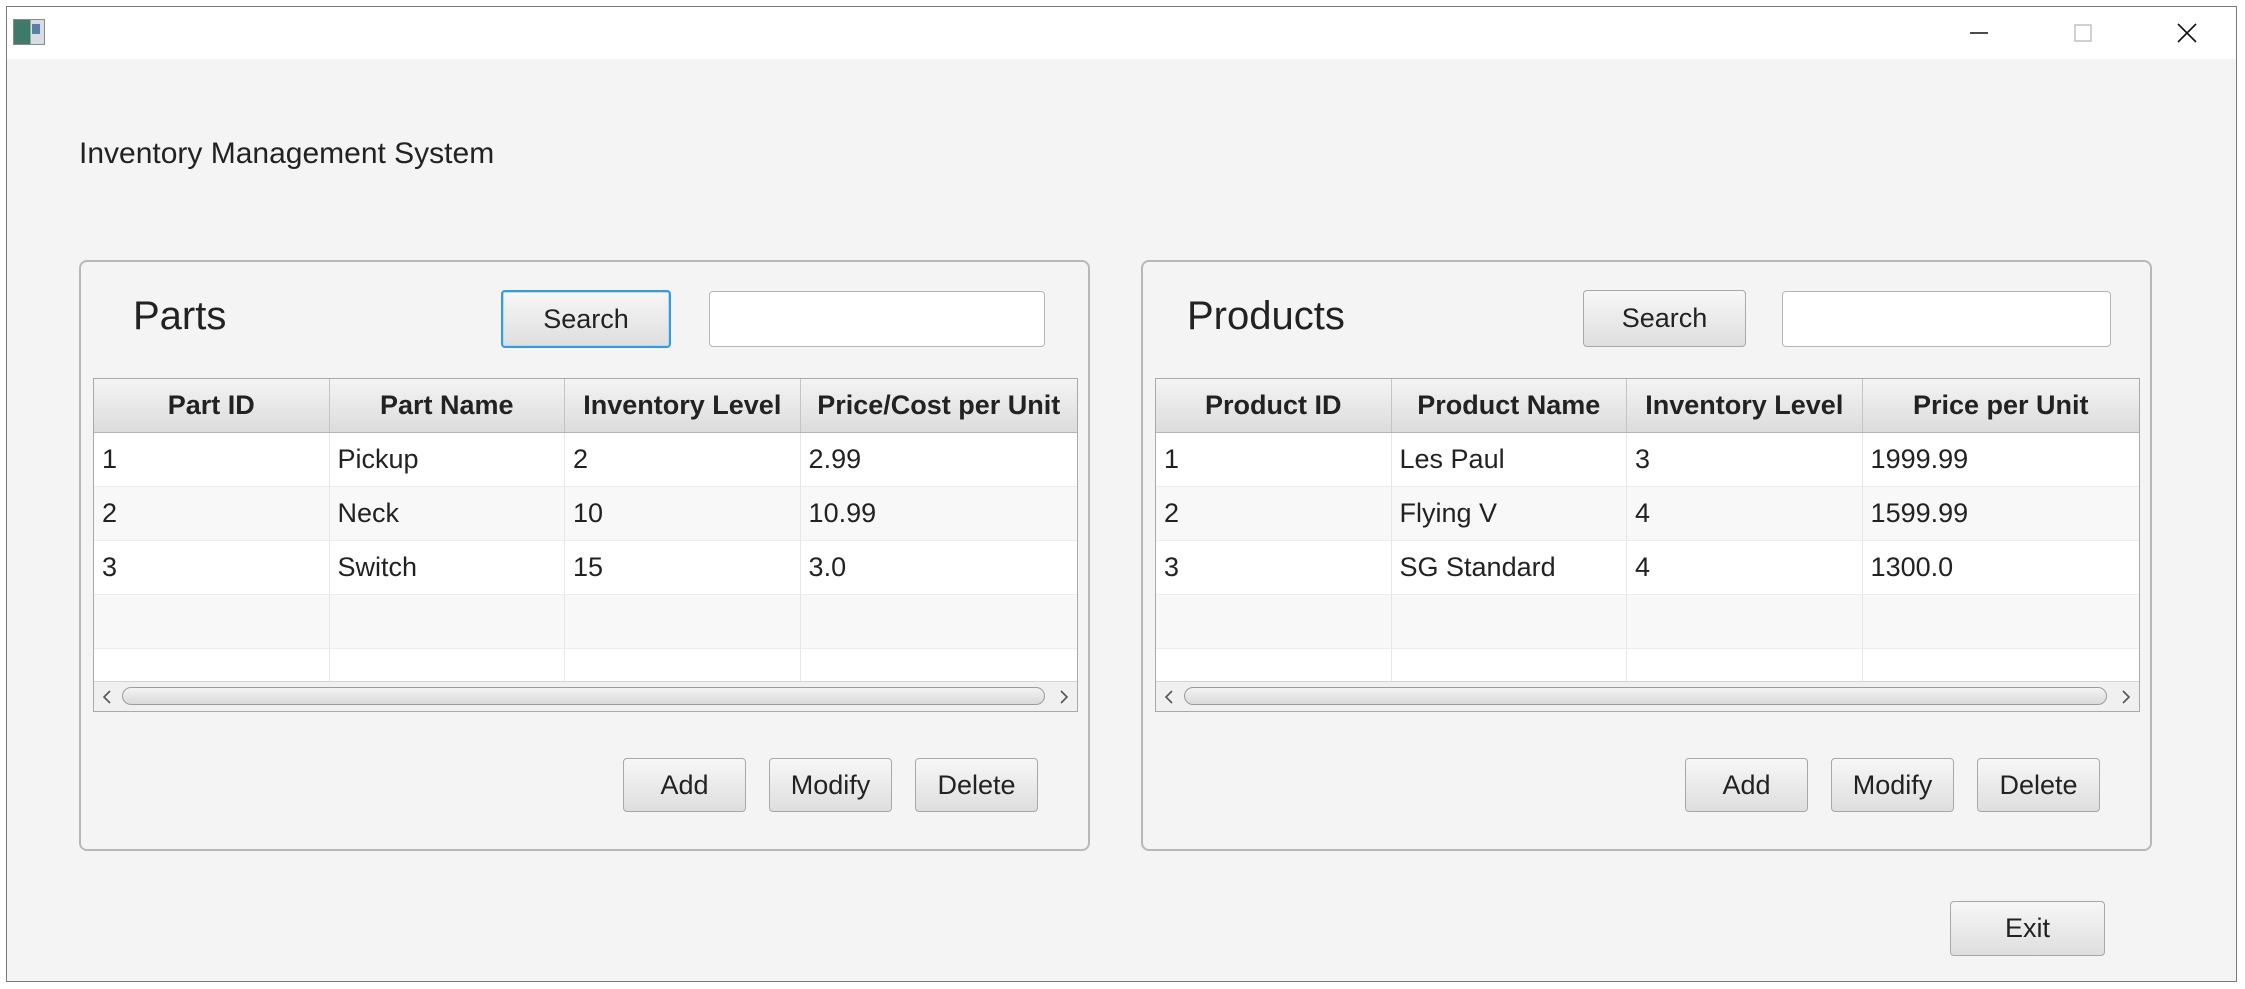  I want to click on close-icon, so click(2187, 33).